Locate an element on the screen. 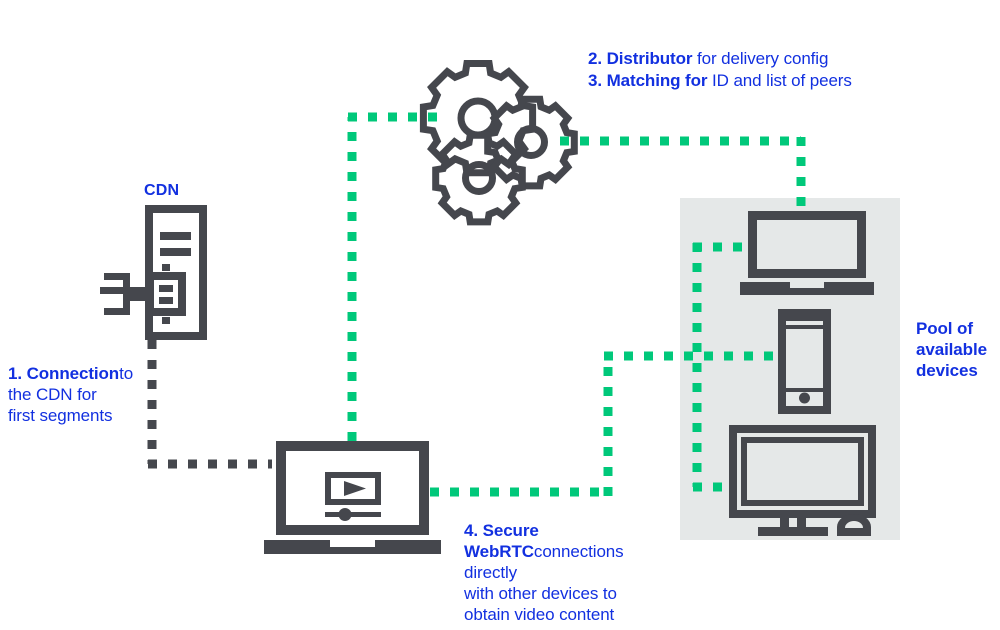 This screenshot has width=1000, height=630. step2-rest: for delivery config is located at coordinates (760, 58).